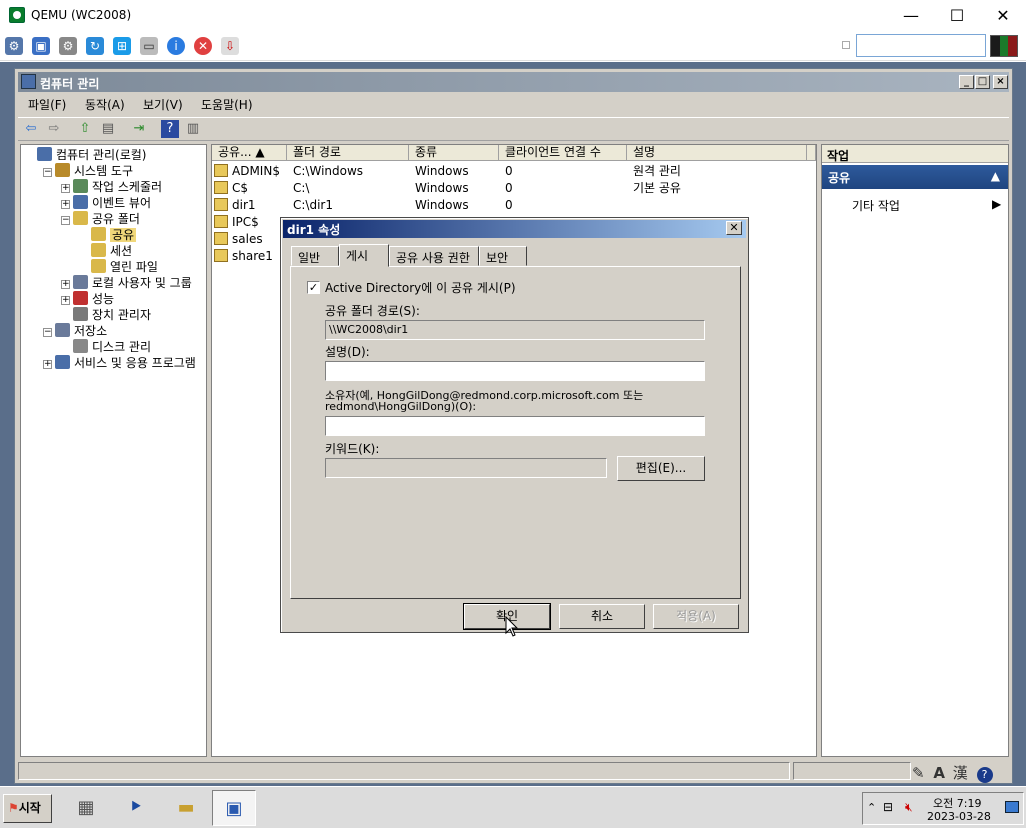 The width and height of the screenshot is (1026, 828). I want to click on show-desktop-icon, so click(1012, 807).